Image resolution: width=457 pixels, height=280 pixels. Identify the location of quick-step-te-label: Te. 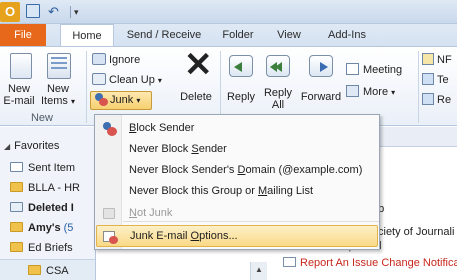
(443, 80).